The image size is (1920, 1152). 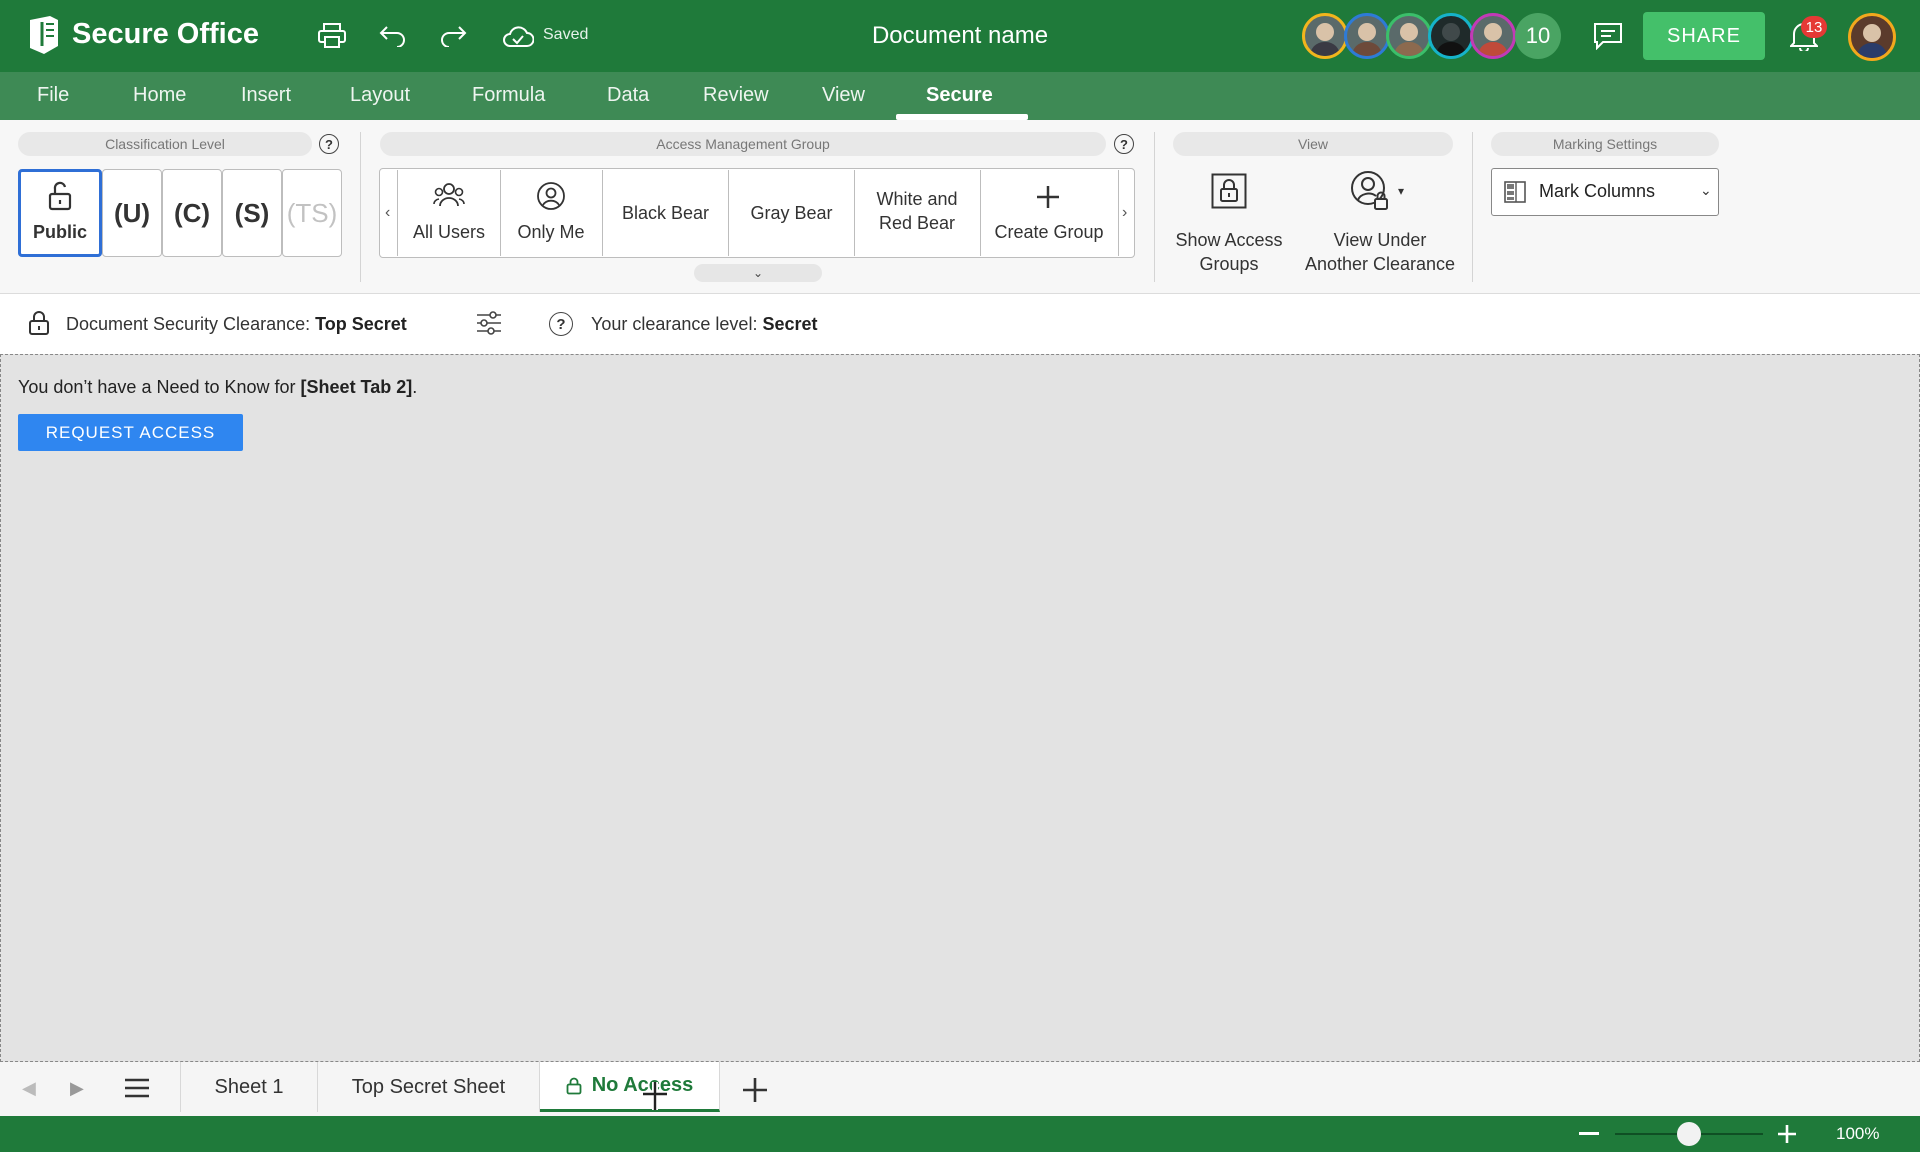 I want to click on next-sheet-icon: ▶, so click(x=77, y=1088).